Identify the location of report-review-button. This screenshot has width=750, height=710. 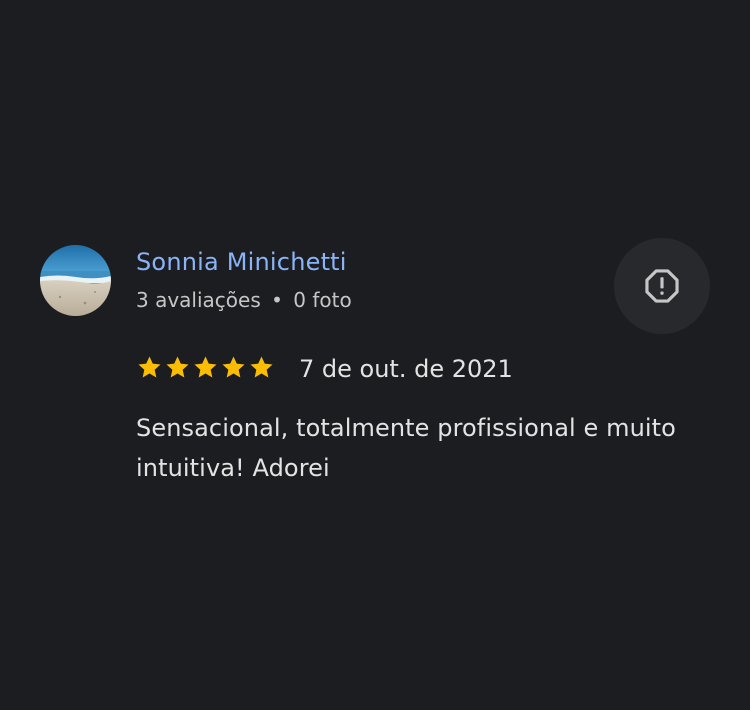
(662, 286).